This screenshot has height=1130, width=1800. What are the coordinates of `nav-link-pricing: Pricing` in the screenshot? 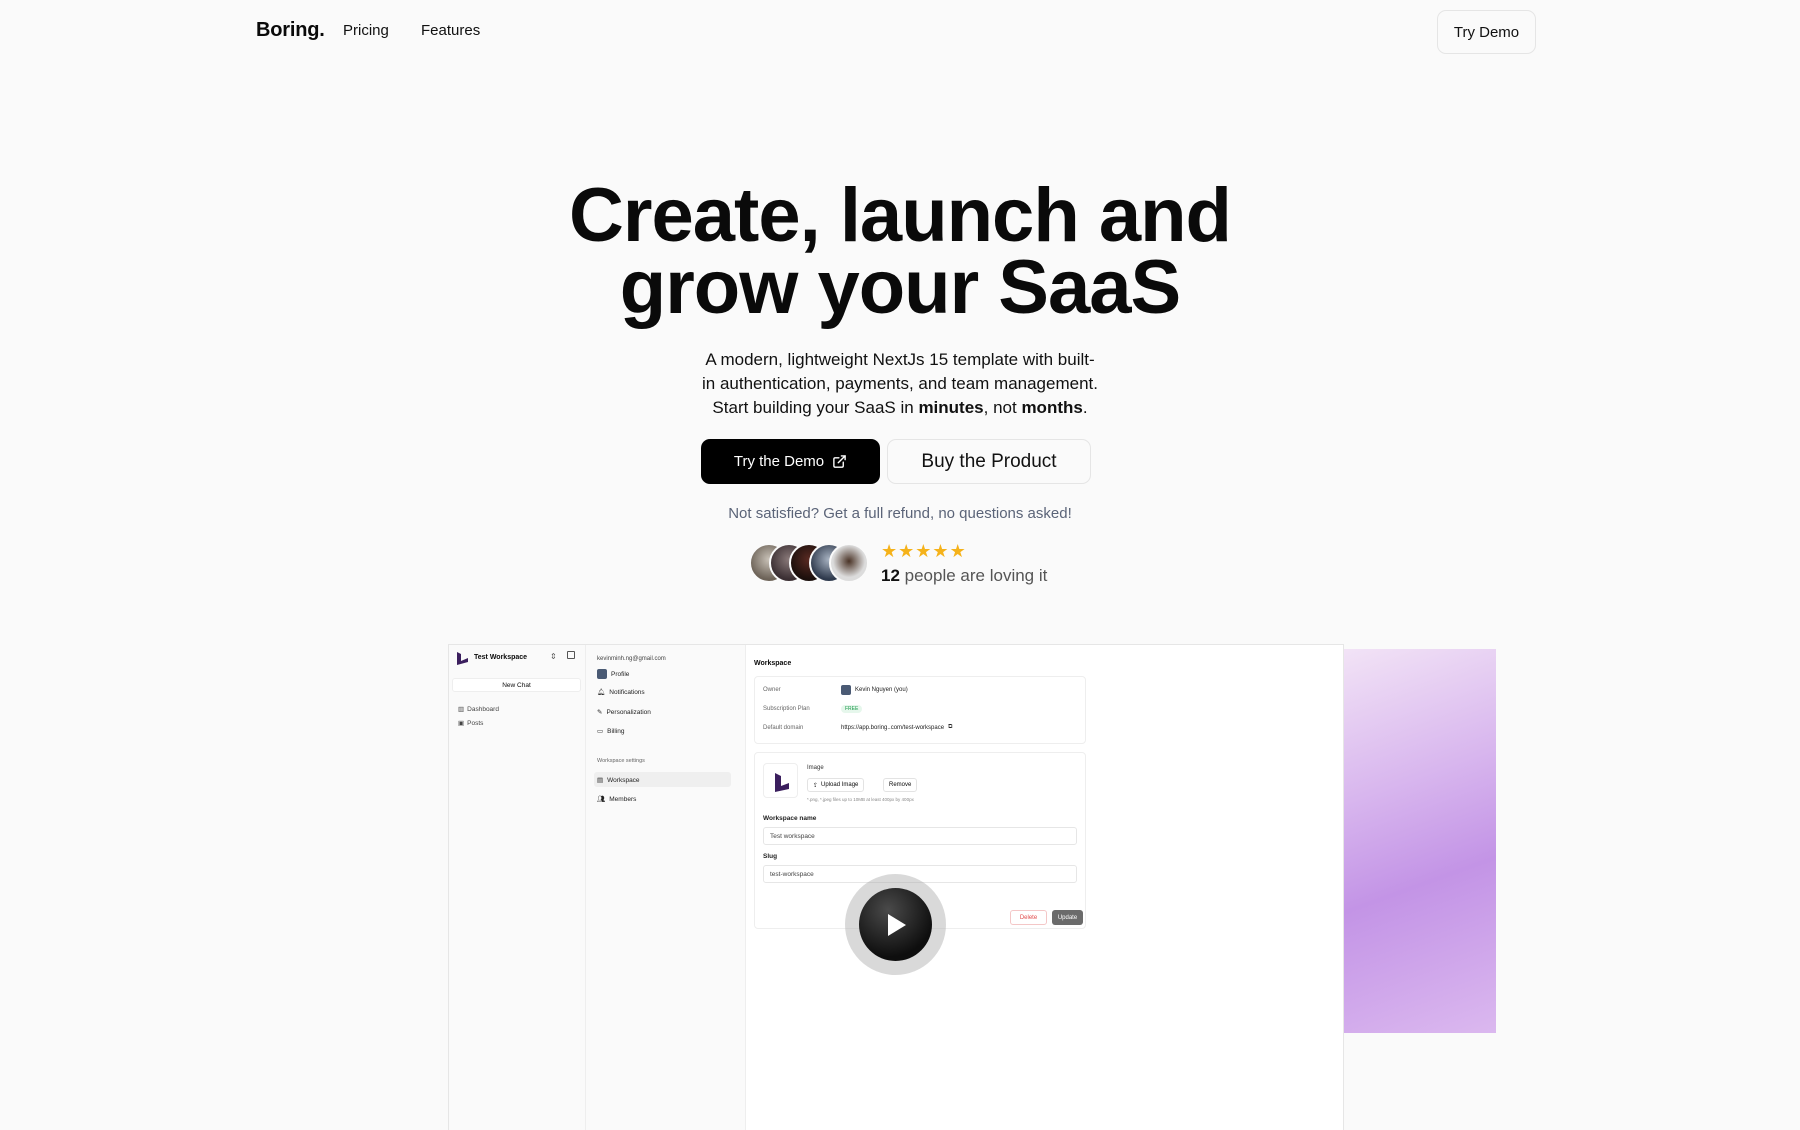 It's located at (366, 30).